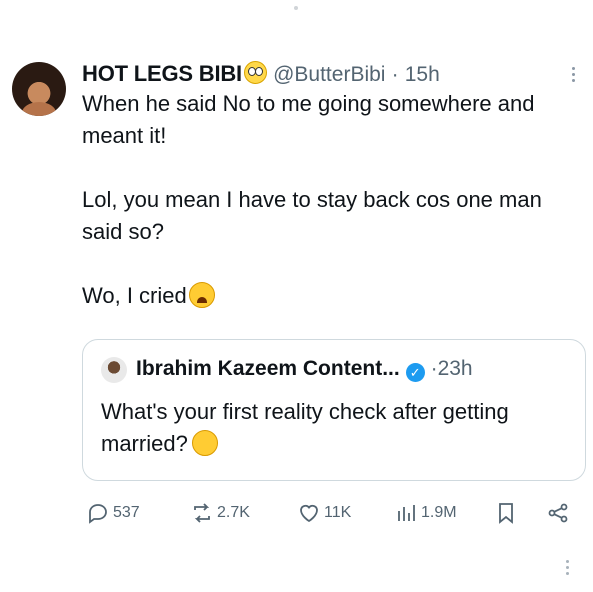 The width and height of the screenshot is (593, 592). I want to click on reply-icon, so click(98, 514).